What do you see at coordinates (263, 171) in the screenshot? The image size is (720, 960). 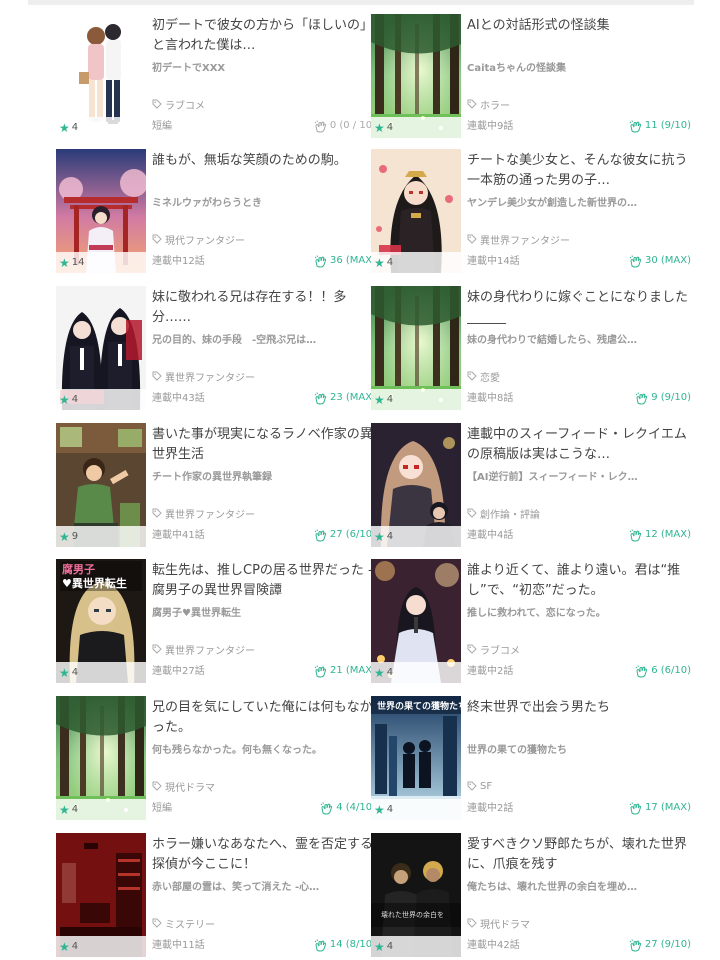 I see `work-title: 誰もが、無垢な笑顔のための駒。` at bounding box center [263, 171].